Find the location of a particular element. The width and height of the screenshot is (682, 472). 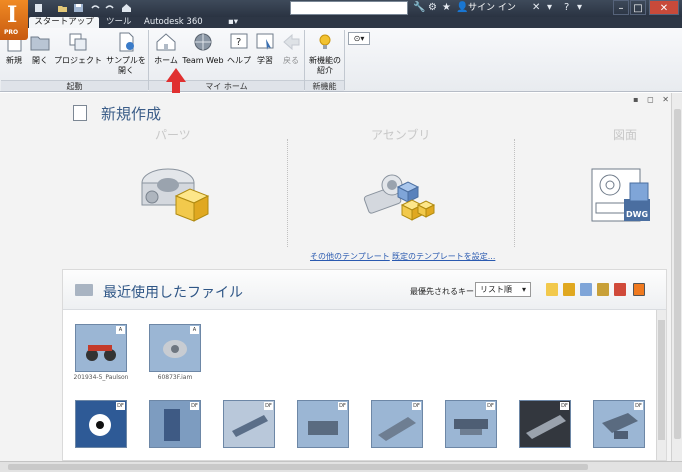

view-parts-icon is located at coordinates (552, 289).